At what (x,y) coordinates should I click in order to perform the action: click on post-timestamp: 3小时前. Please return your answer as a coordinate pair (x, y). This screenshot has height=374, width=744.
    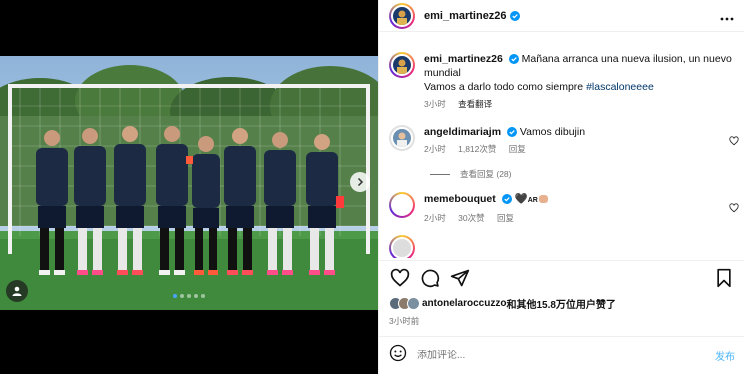
    Looking at the image, I should click on (404, 321).